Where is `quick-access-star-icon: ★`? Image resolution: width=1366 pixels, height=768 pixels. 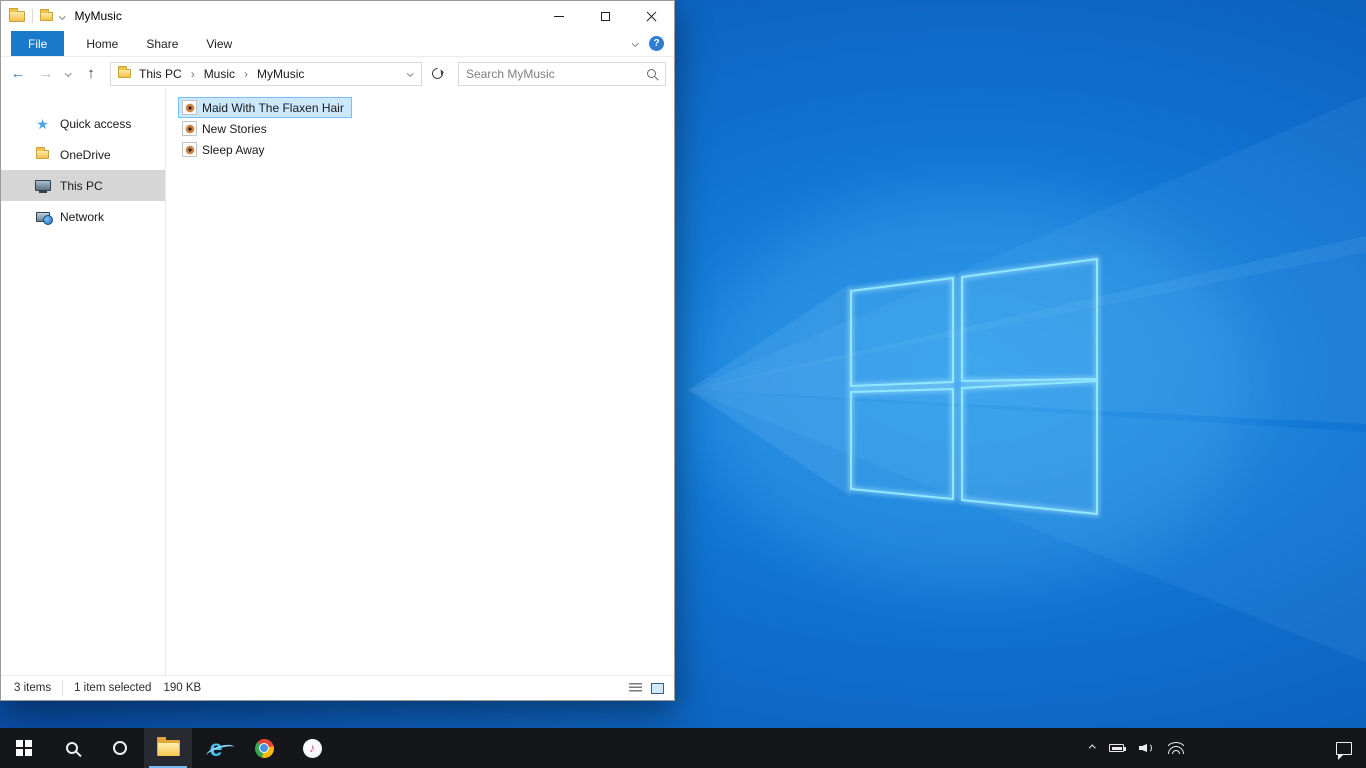 quick-access-star-icon: ★ is located at coordinates (42, 123).